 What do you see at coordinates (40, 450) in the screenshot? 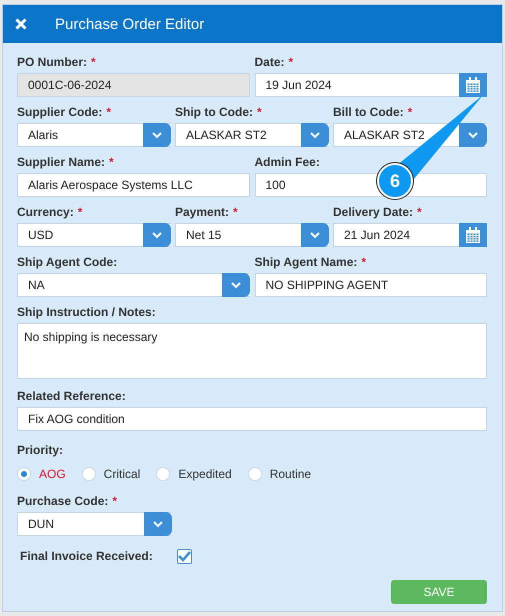
I see `field-label: Priority:` at bounding box center [40, 450].